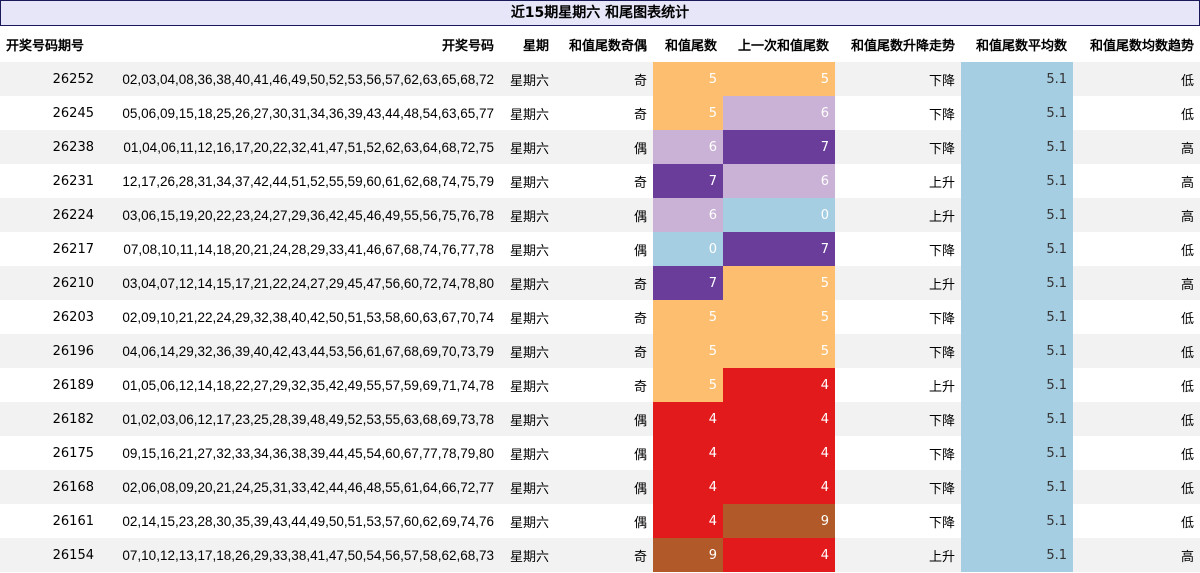 This screenshot has height=573, width=1200. What do you see at coordinates (50, 181) in the screenshot?
I see `cell-period: 26231` at bounding box center [50, 181].